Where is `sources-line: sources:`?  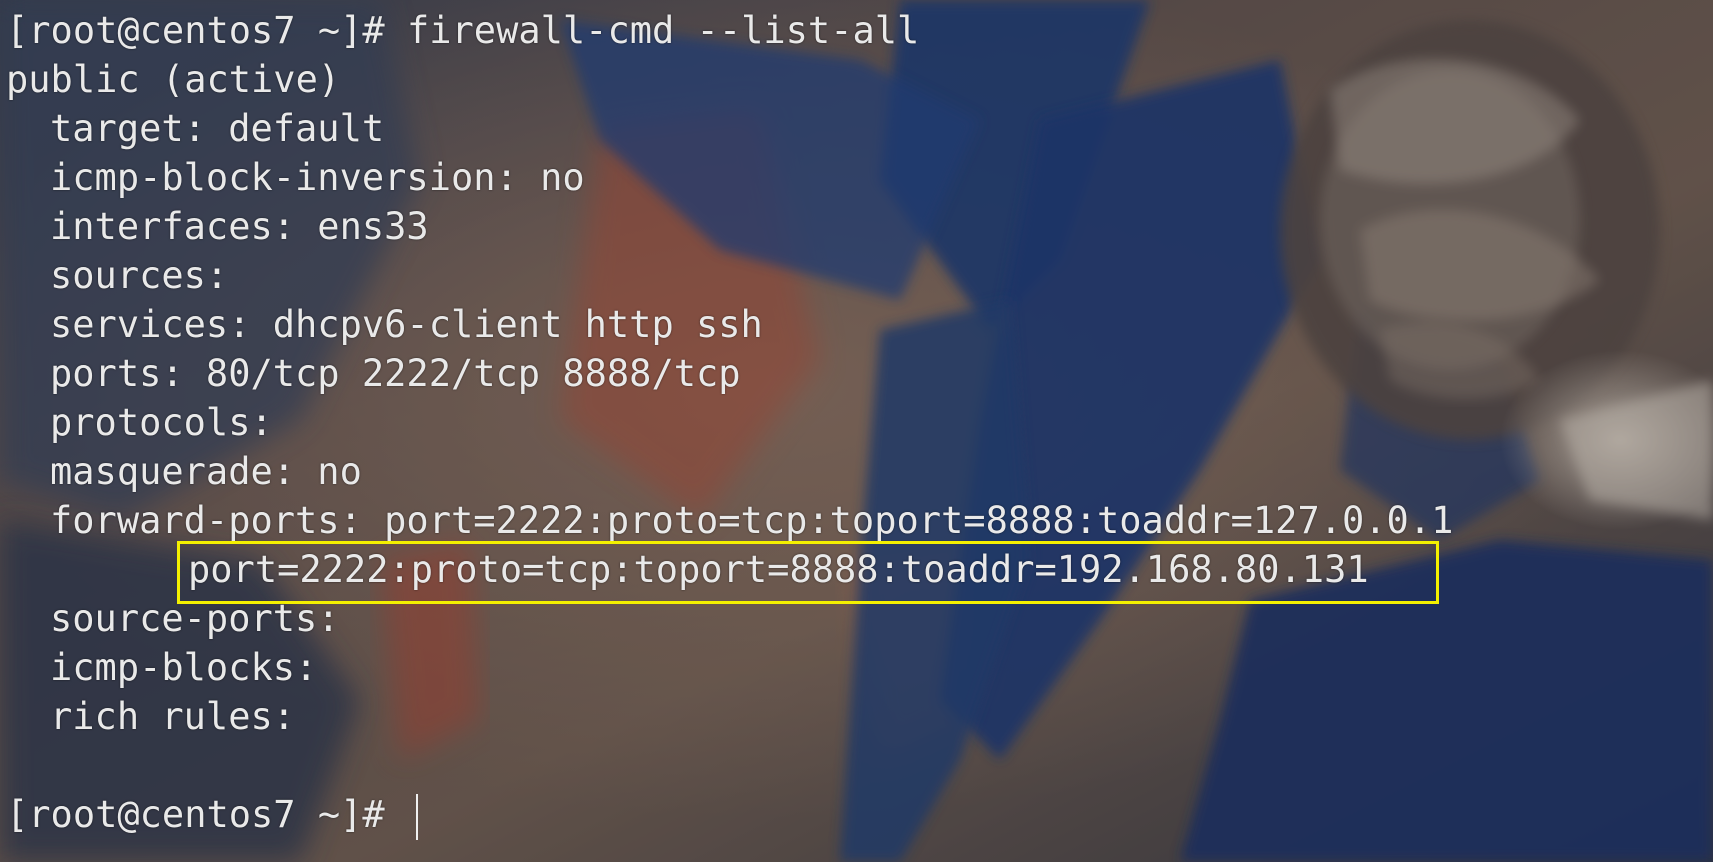 sources-line: sources: is located at coordinates (139, 275).